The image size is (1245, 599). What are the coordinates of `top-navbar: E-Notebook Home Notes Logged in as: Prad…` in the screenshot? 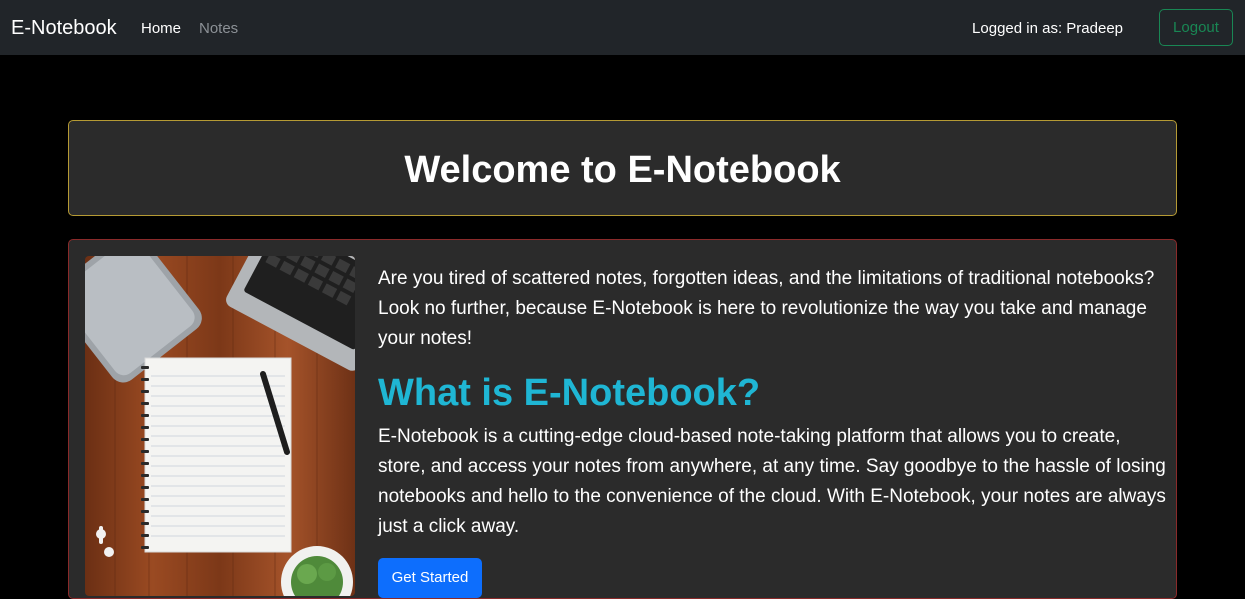 It's located at (622, 27).